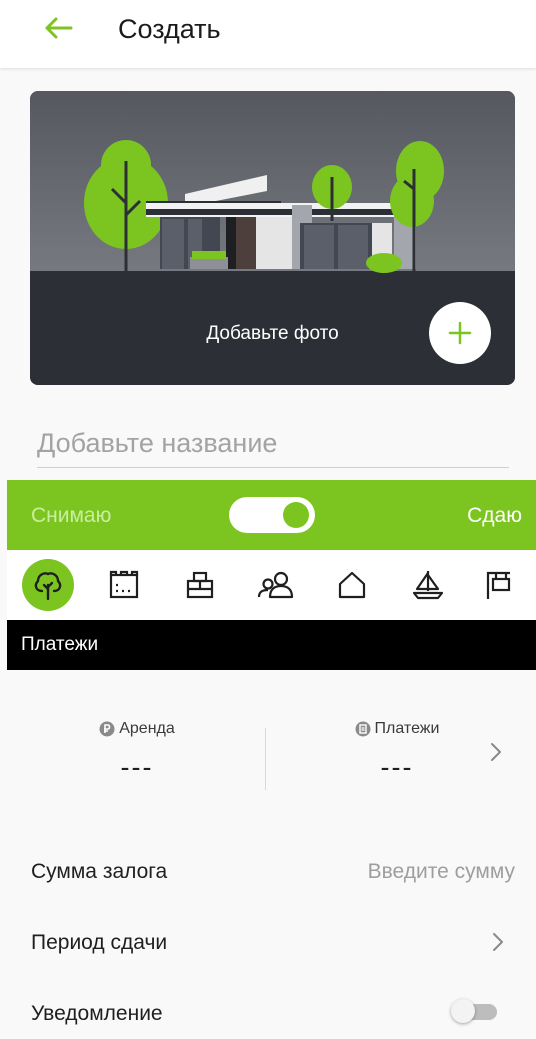 The width and height of the screenshot is (536, 1039). I want to click on rent-value: ---, so click(137, 767).